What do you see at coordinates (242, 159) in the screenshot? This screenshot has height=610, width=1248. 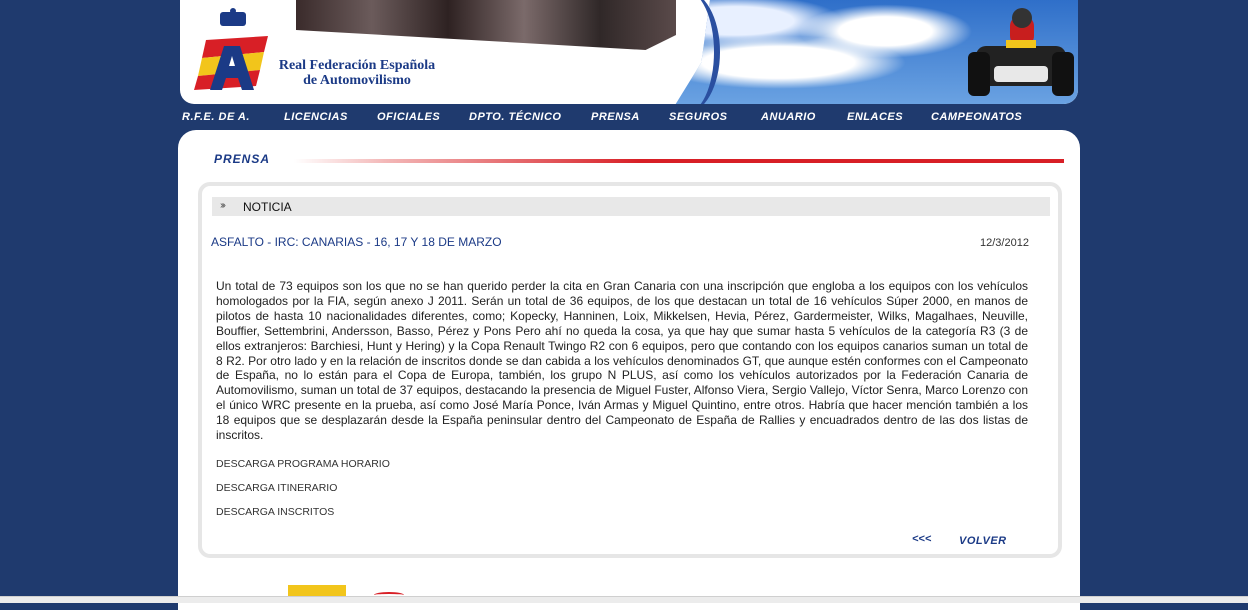 I see `section-title: PRENSA` at bounding box center [242, 159].